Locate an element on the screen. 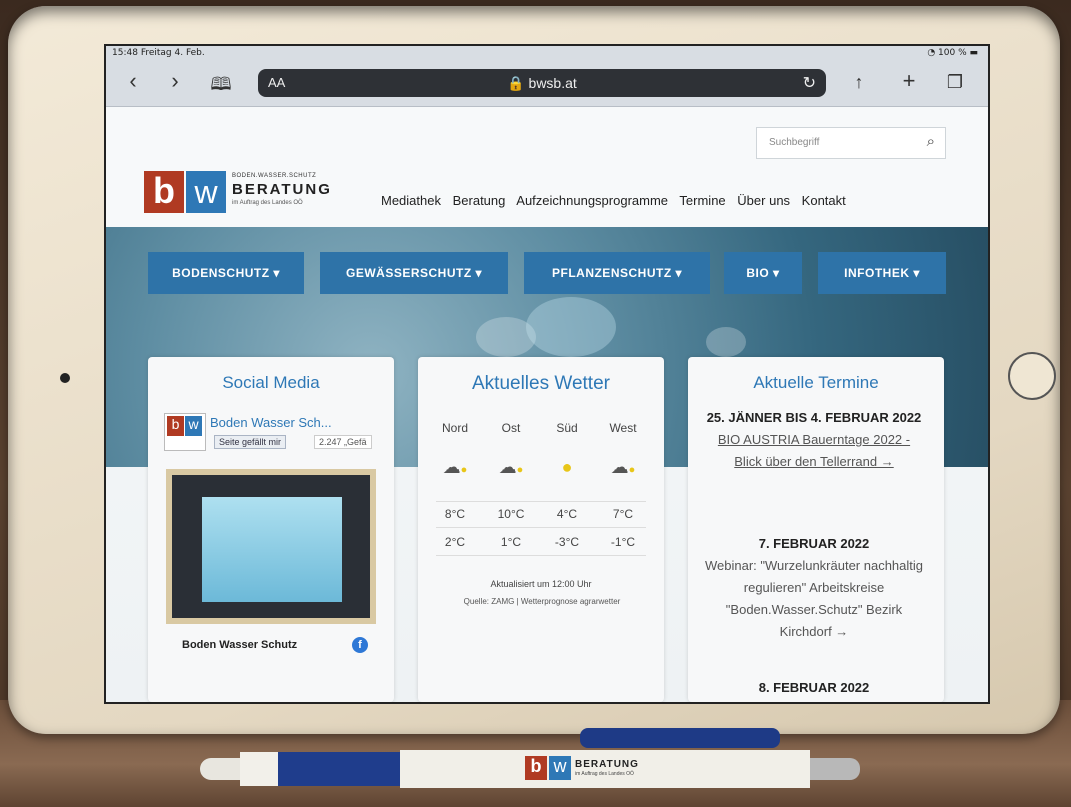  pen-end is located at coordinates (835, 769).